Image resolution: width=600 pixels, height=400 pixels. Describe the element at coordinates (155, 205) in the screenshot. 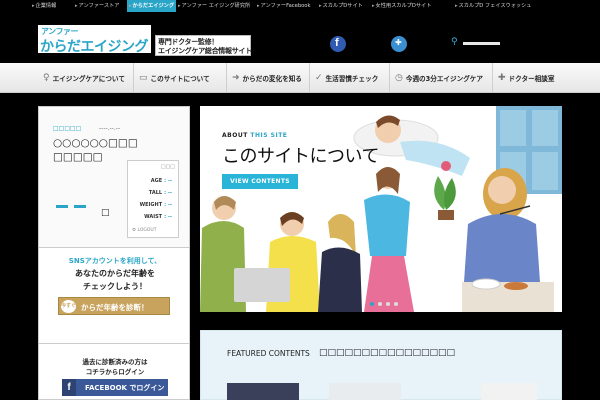

I see `stat-weight: WEIGHT: --` at that location.